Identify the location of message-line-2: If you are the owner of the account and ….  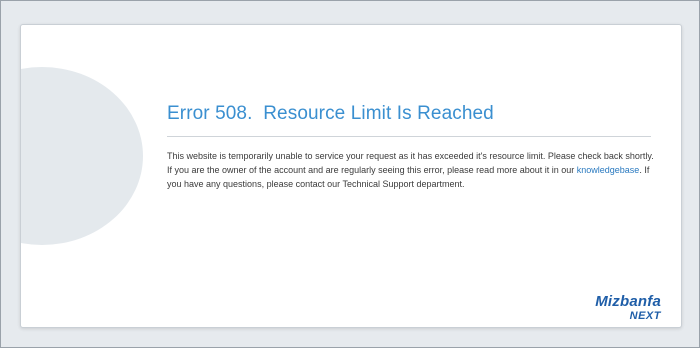
(412, 177).